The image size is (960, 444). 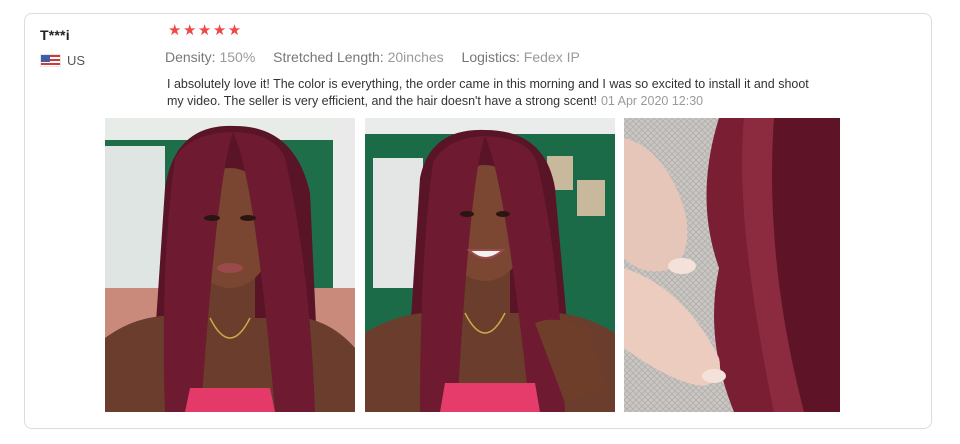 I want to click on spec-label: Logistics:, so click(x=490, y=57).